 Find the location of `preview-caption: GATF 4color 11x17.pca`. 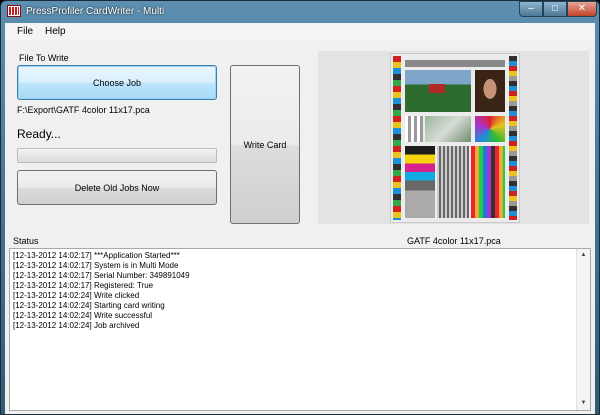

preview-caption: GATF 4color 11x17.pca is located at coordinates (454, 241).